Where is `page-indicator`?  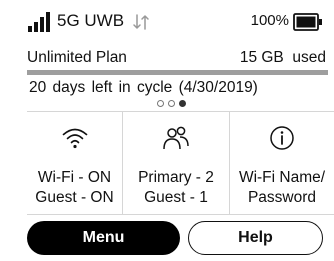
page-indicator is located at coordinates (171, 104).